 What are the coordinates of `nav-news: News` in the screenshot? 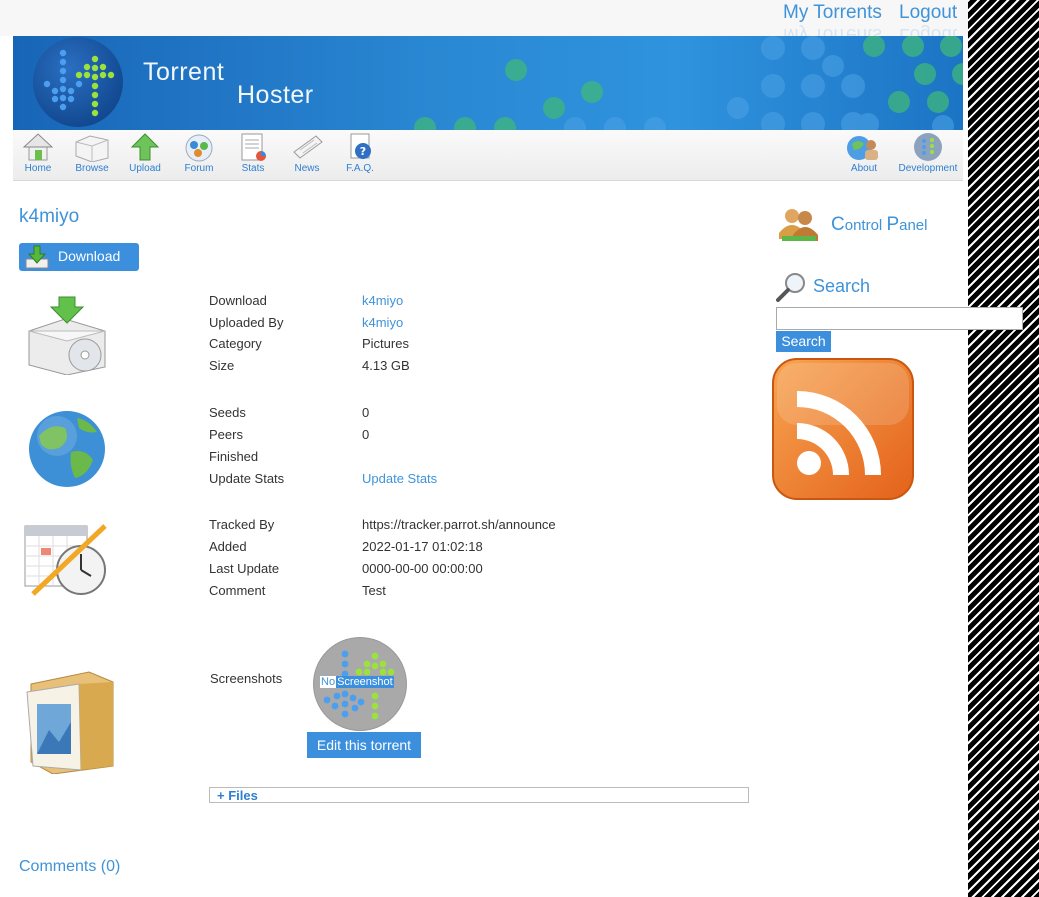 It's located at (307, 153).